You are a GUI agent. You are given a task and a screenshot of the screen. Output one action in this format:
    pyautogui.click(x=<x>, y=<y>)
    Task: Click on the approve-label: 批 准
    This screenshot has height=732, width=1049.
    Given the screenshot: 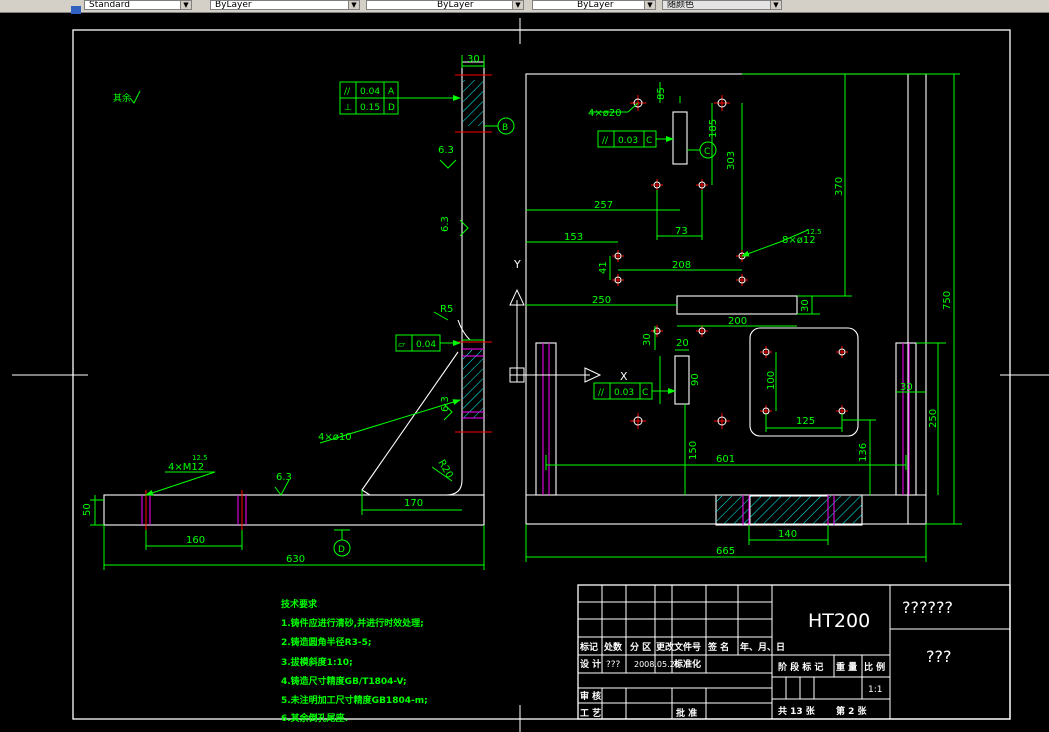 What is the action you would take?
    pyautogui.click(x=686, y=713)
    